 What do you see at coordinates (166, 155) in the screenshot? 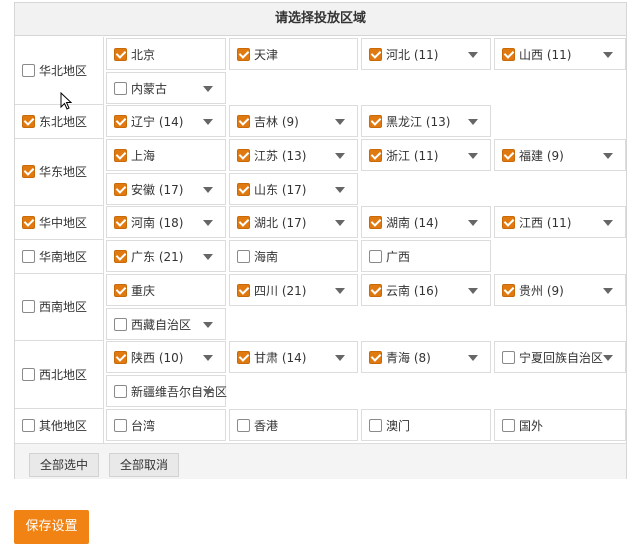
I see `province-item: 上海` at bounding box center [166, 155].